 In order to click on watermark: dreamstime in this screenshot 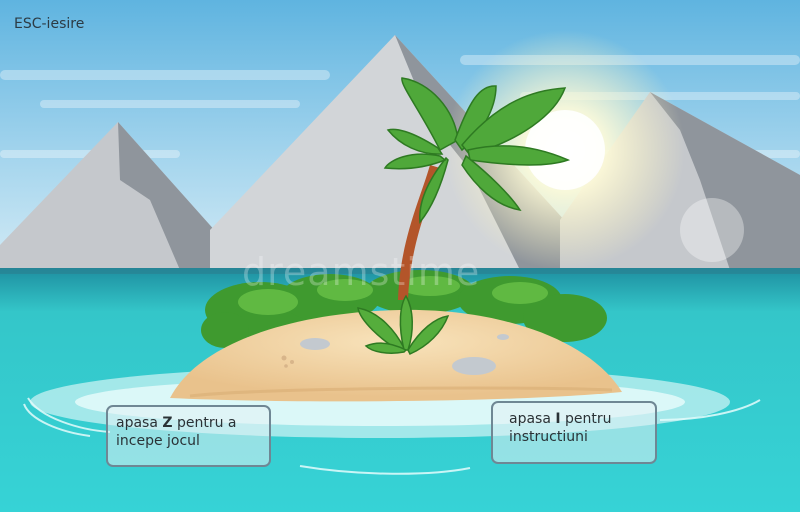, I will do `click(361, 272)`.